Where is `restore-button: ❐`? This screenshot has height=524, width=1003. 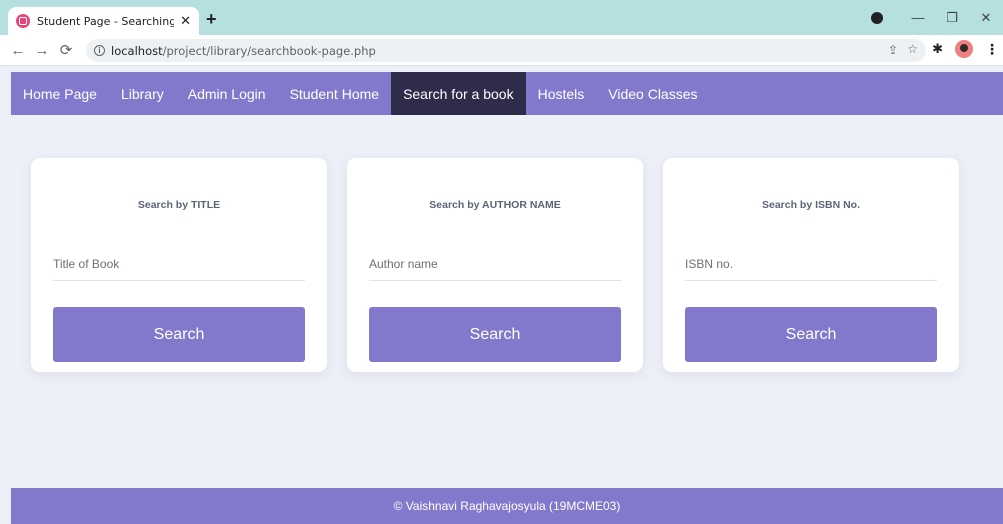 restore-button: ❐ is located at coordinates (952, 18).